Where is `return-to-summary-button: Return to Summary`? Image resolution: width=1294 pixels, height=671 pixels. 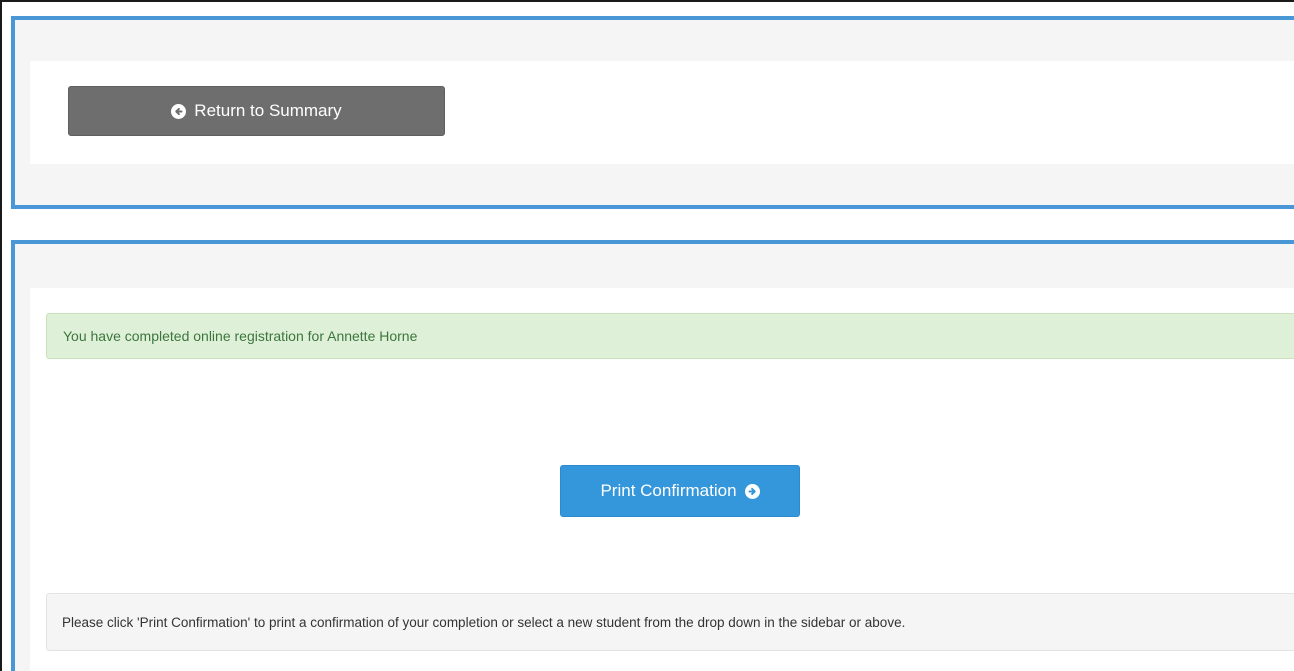 return-to-summary-button: Return to Summary is located at coordinates (256, 111).